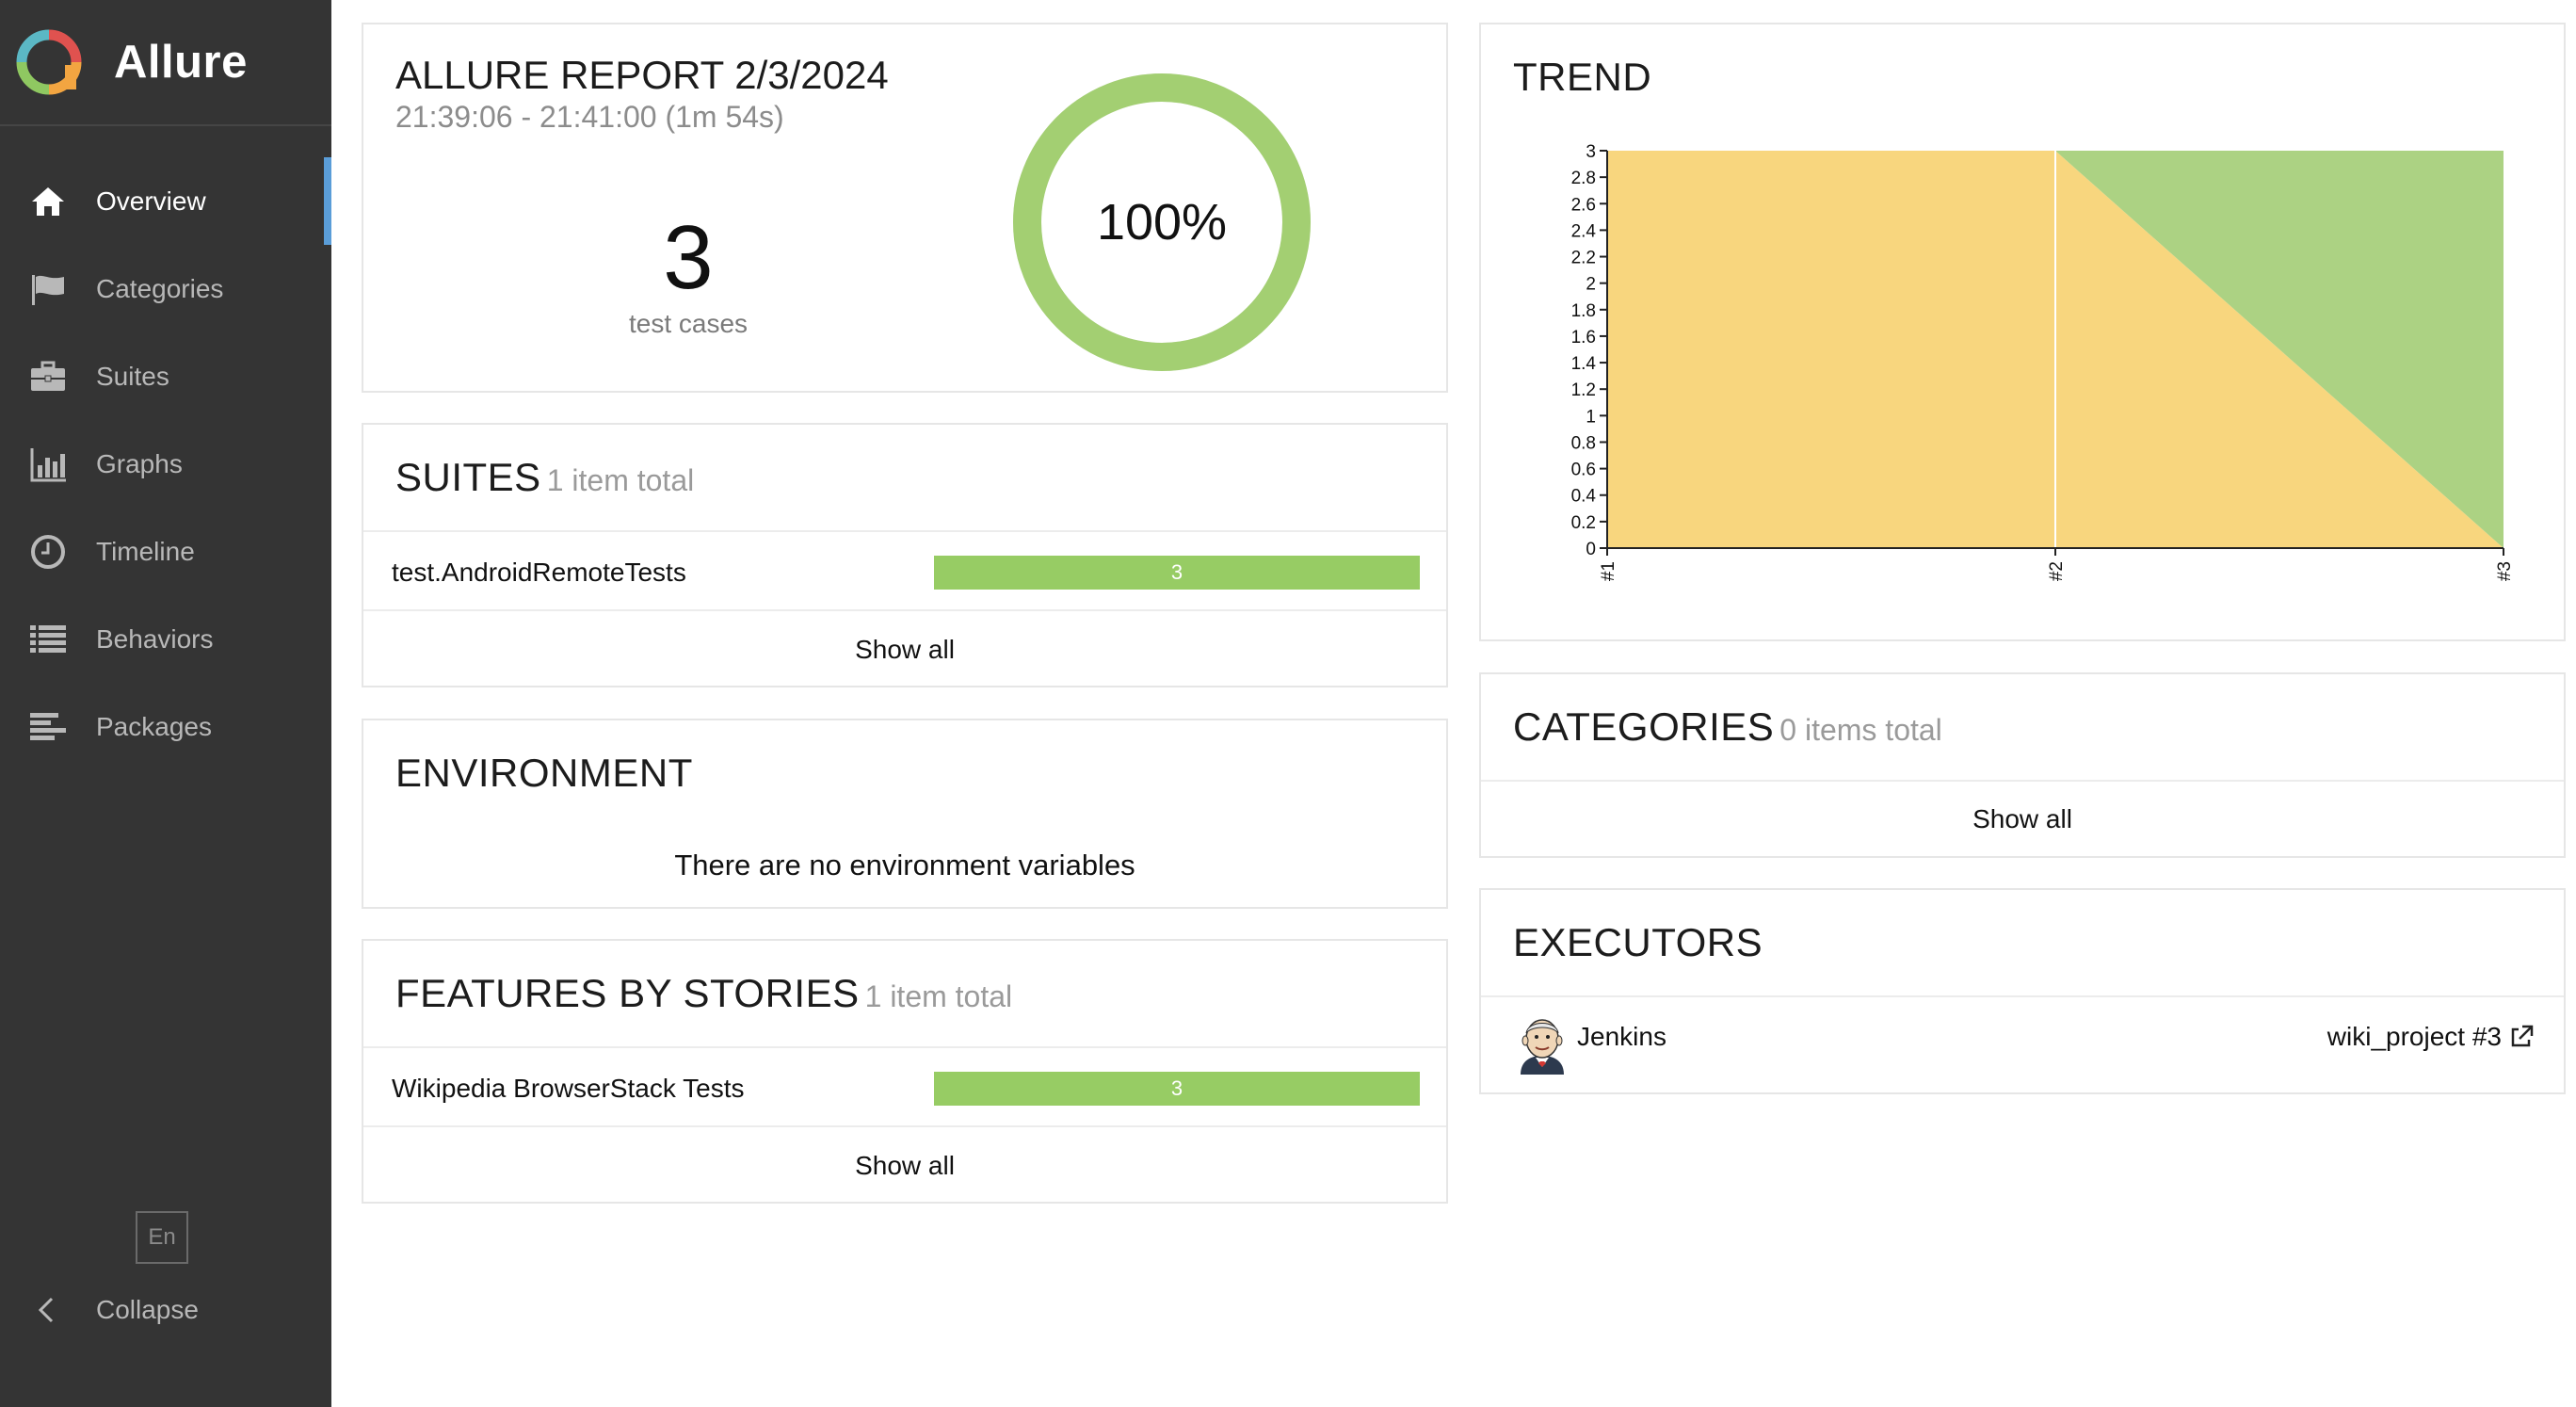 This screenshot has width=2576, height=1407. I want to click on feature-name: Wikipedia BrowserStack Tests, so click(568, 1088).